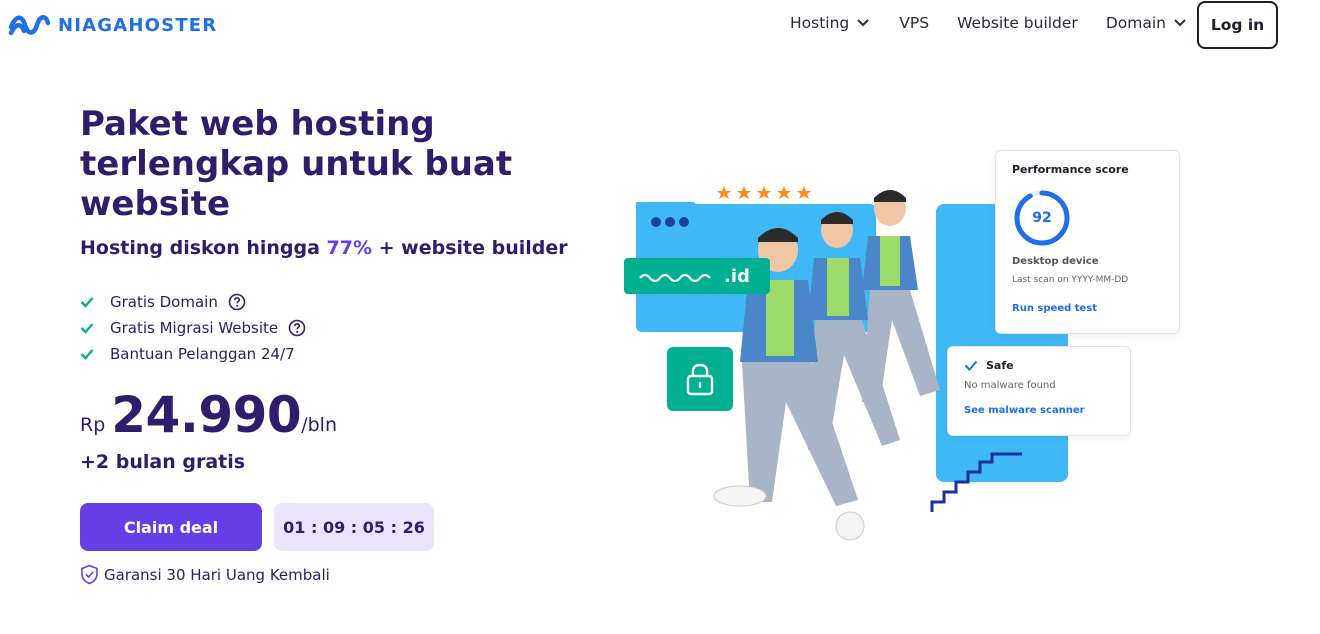 This screenshot has width=1320, height=634. I want to click on price-amount: 24.990, so click(206, 415).